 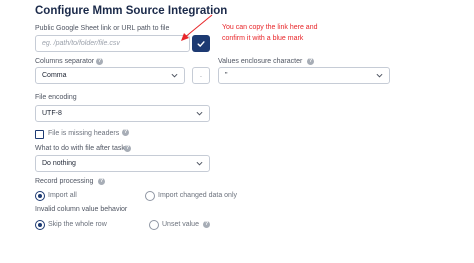 I want to click on annotation-line-1: You can copy the link here and, so click(x=270, y=27).